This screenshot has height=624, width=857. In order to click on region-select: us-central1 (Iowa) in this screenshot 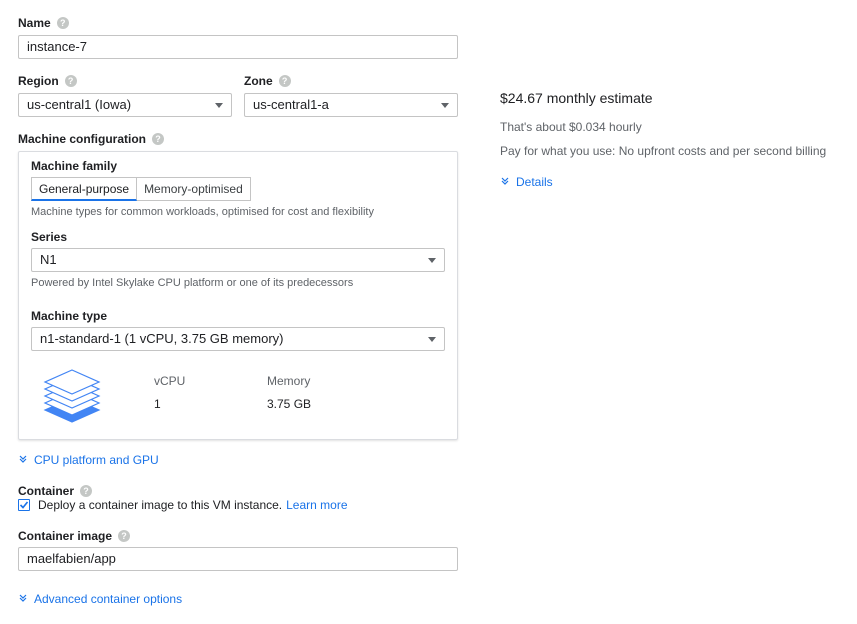, I will do `click(125, 105)`.